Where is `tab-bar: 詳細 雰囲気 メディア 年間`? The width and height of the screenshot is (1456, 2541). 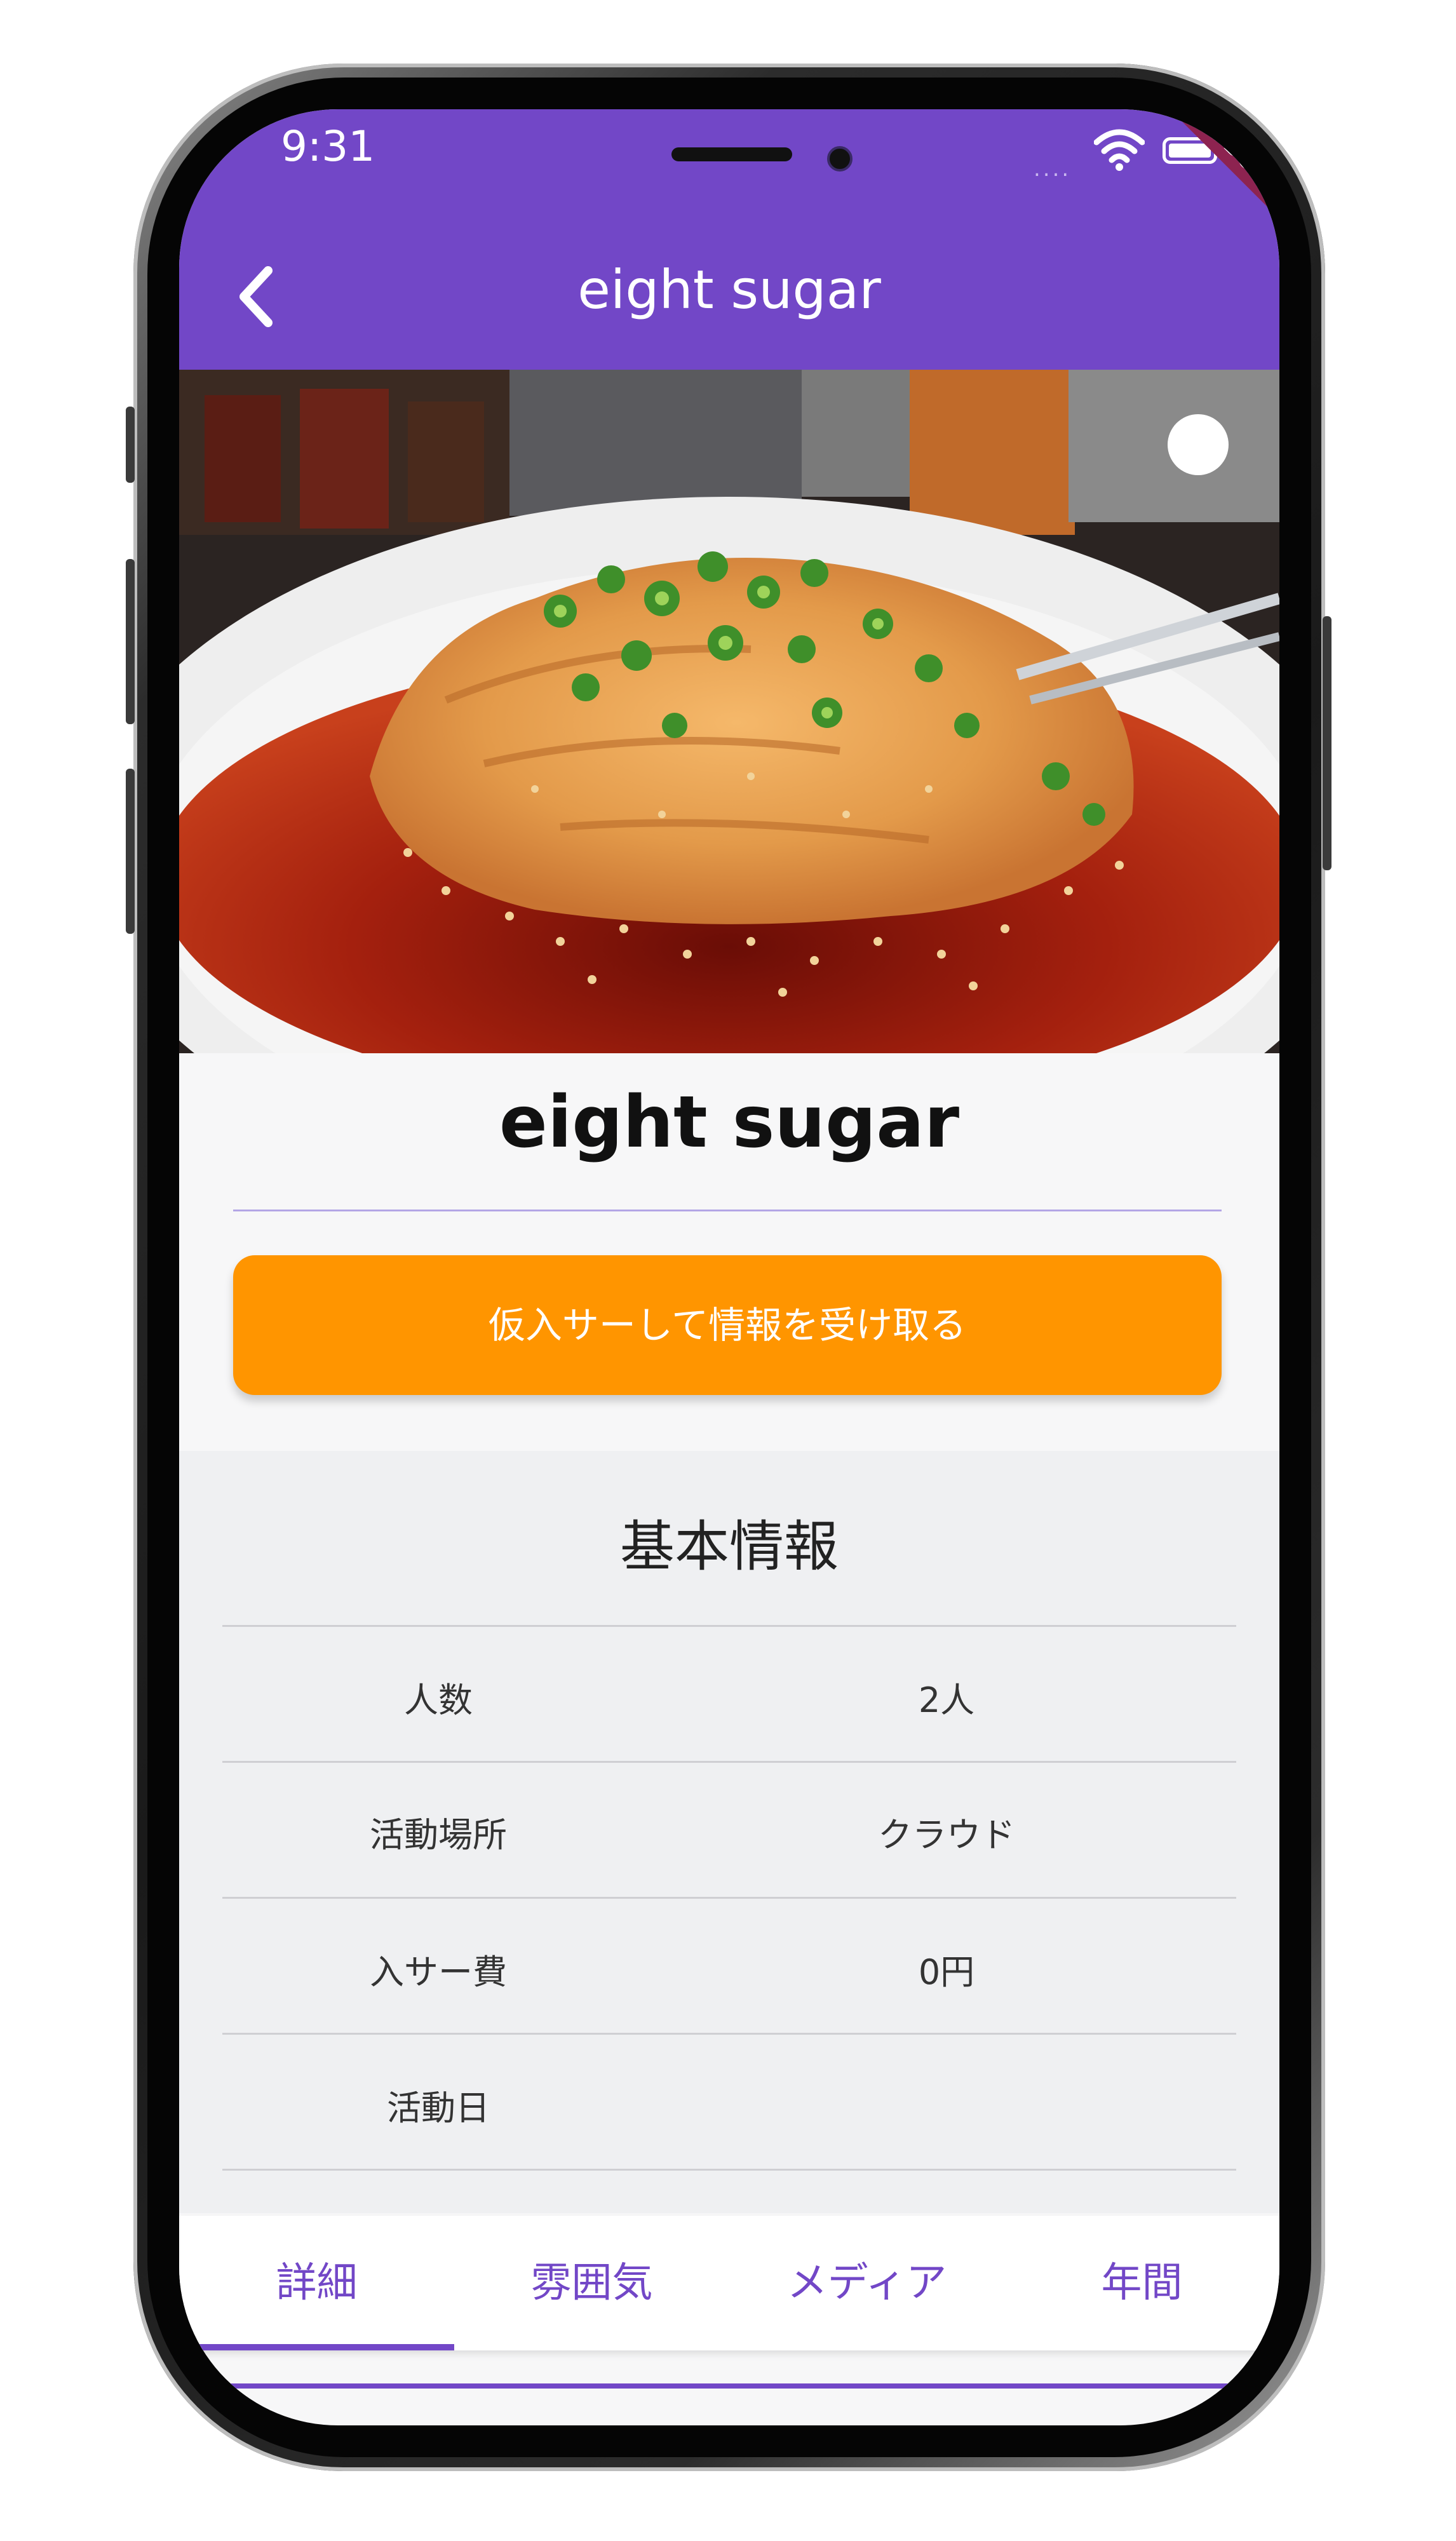 tab-bar: 詳細 雰囲気 メディア 年間 is located at coordinates (729, 2283).